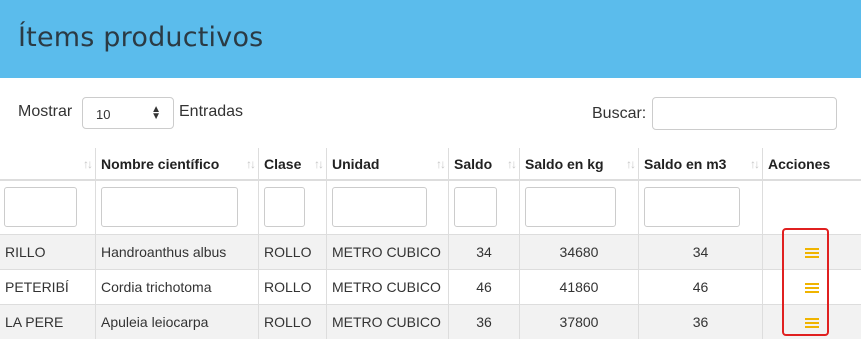 This screenshot has height=340, width=861. Describe the element at coordinates (579, 251) in the screenshot. I see `cell-saldo-kg: 34680` at that location.